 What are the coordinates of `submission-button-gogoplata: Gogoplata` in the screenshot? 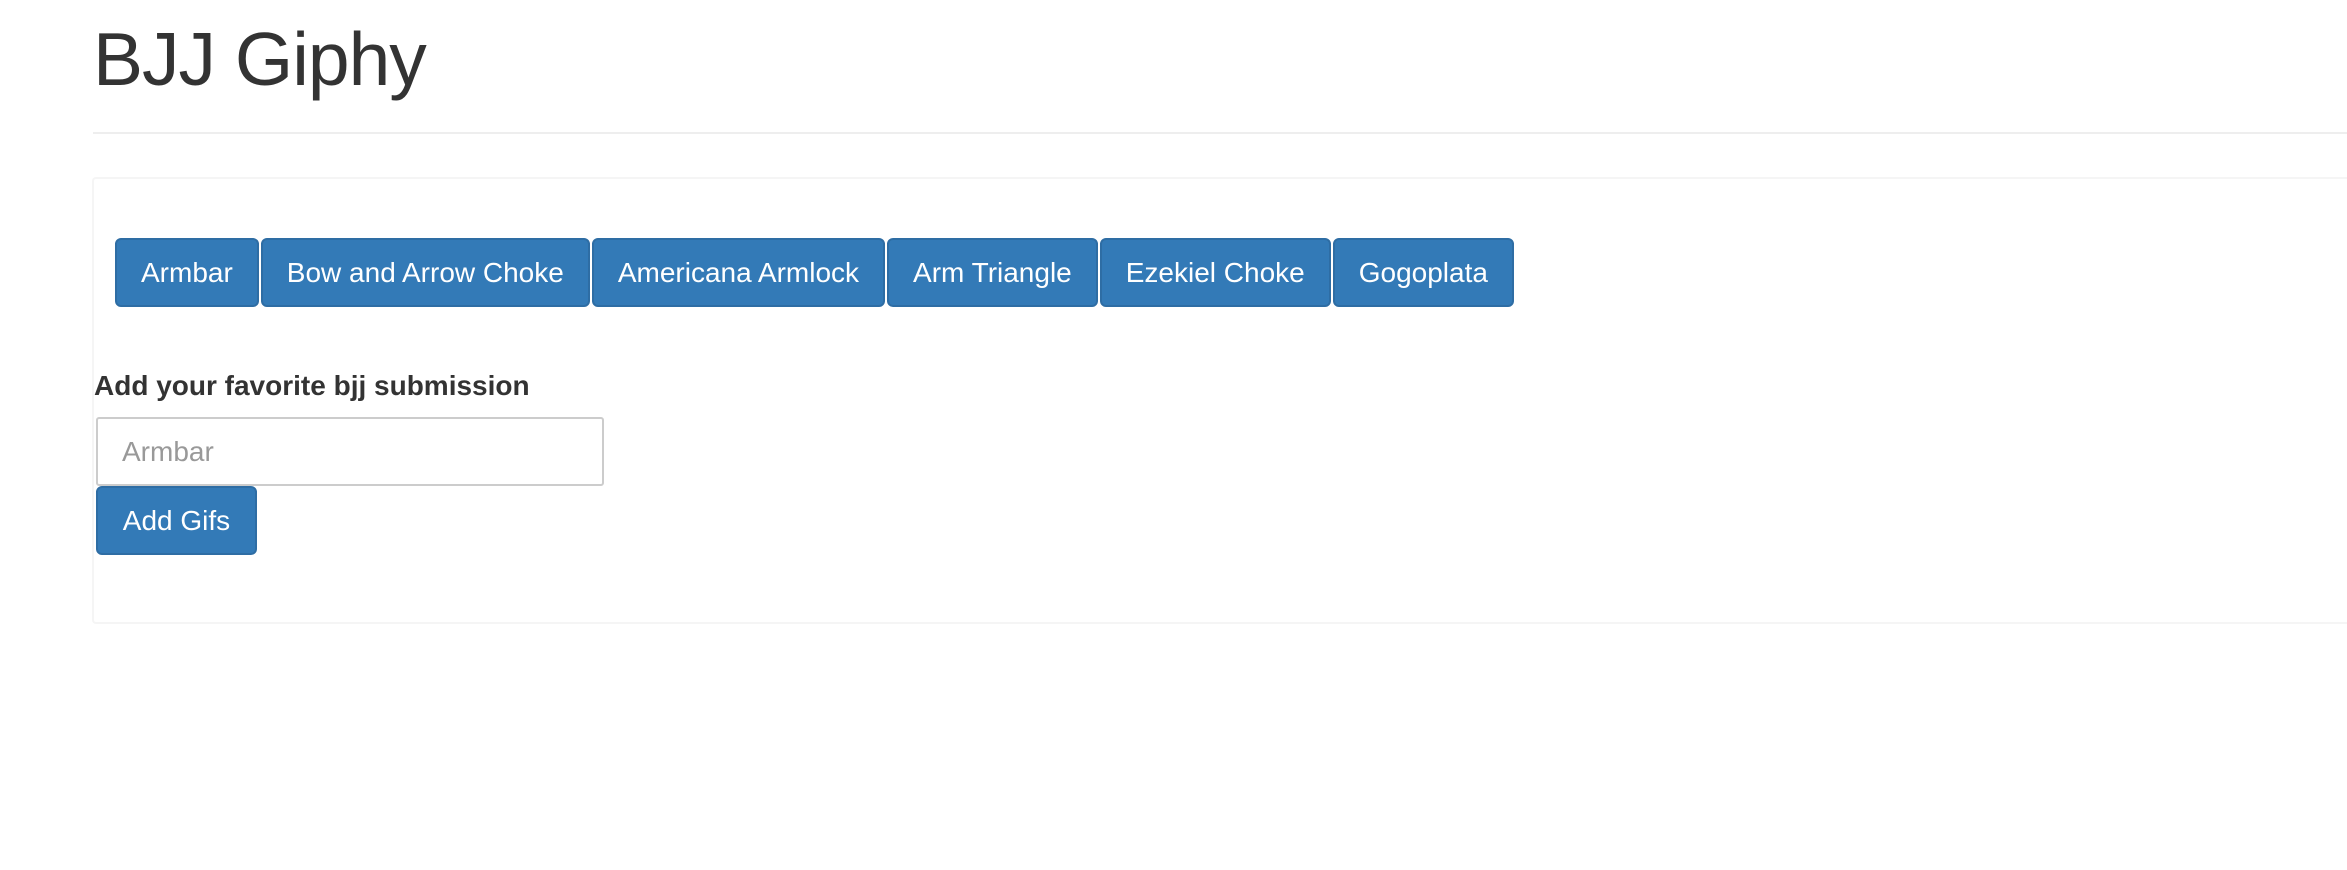 It's located at (1423, 272).